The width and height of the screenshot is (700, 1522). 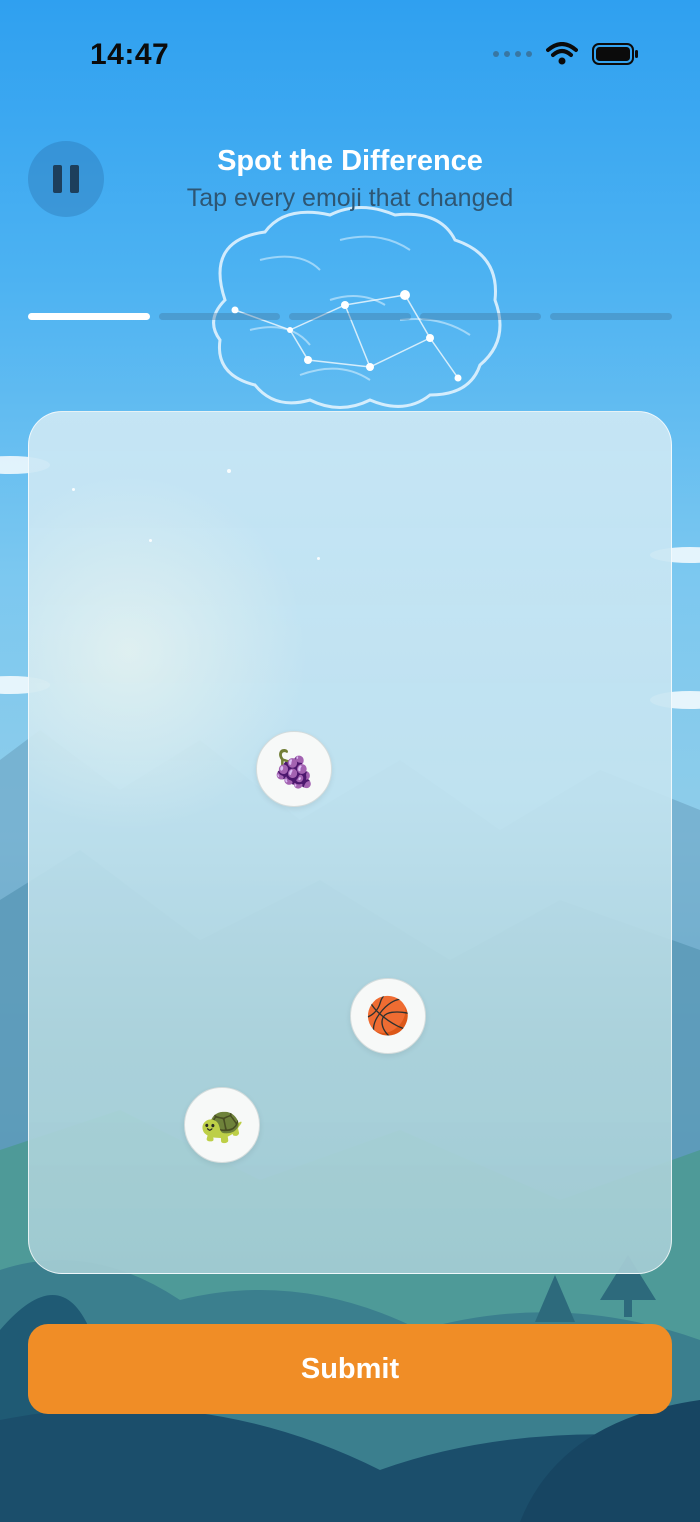 I want to click on submit-button: Submit, so click(x=350, y=1369).